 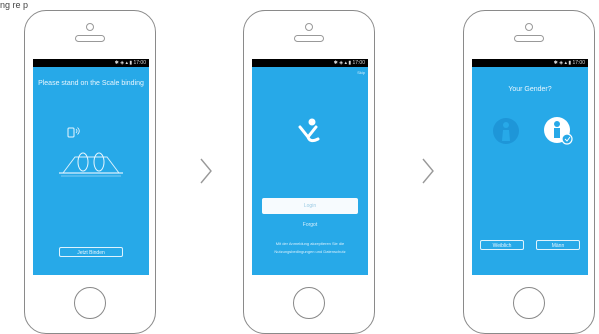 I want to click on terms-line-1: Mit der Anmeldung akzeptieren Sie die, so click(x=310, y=243).